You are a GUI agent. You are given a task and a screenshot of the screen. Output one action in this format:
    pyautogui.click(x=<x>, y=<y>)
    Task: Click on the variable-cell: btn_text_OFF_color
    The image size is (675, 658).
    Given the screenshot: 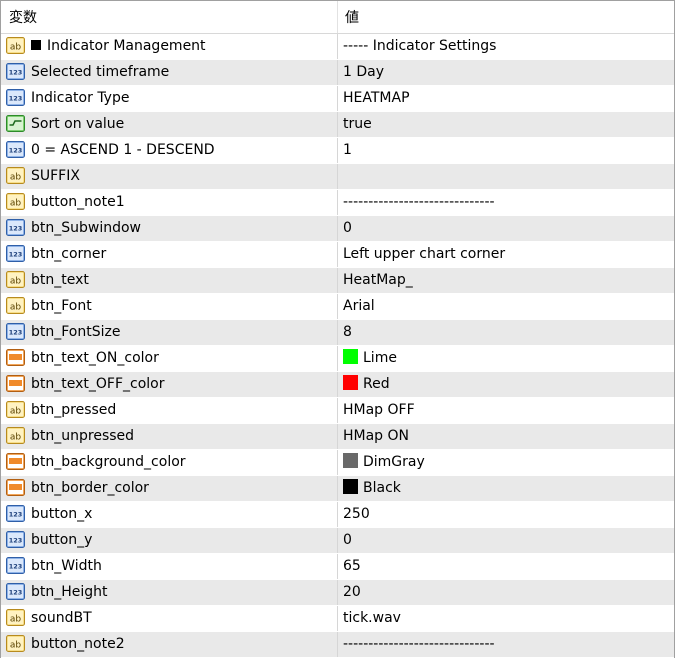 What is the action you would take?
    pyautogui.click(x=169, y=384)
    